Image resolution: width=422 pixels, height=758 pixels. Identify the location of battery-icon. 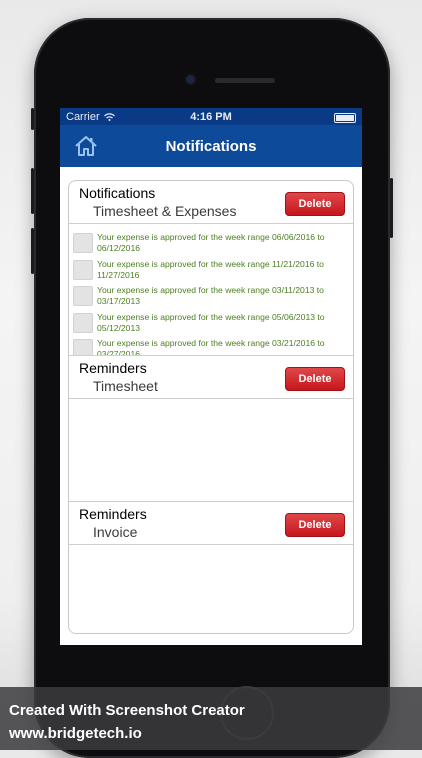
(345, 118).